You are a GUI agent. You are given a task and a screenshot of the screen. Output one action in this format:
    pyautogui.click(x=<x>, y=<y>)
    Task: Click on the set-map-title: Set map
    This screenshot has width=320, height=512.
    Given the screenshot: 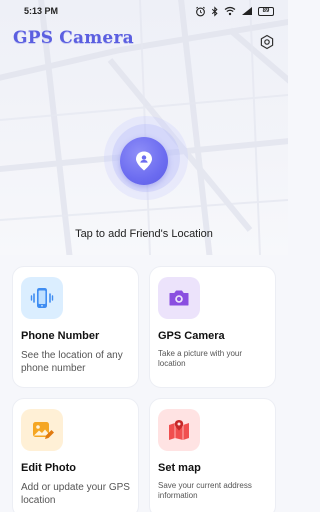 What is the action you would take?
    pyautogui.click(x=179, y=468)
    